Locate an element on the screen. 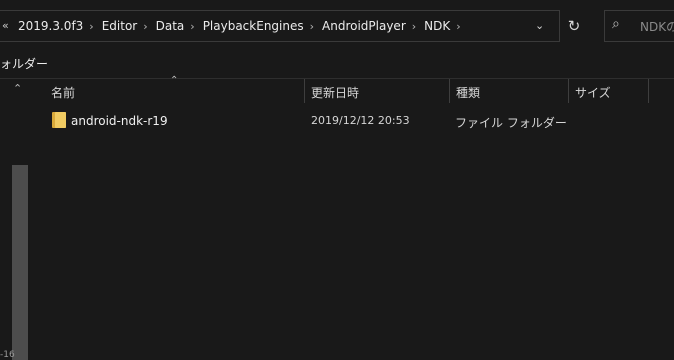  breadcrumb-item: PlaybackEngines is located at coordinates (253, 26).